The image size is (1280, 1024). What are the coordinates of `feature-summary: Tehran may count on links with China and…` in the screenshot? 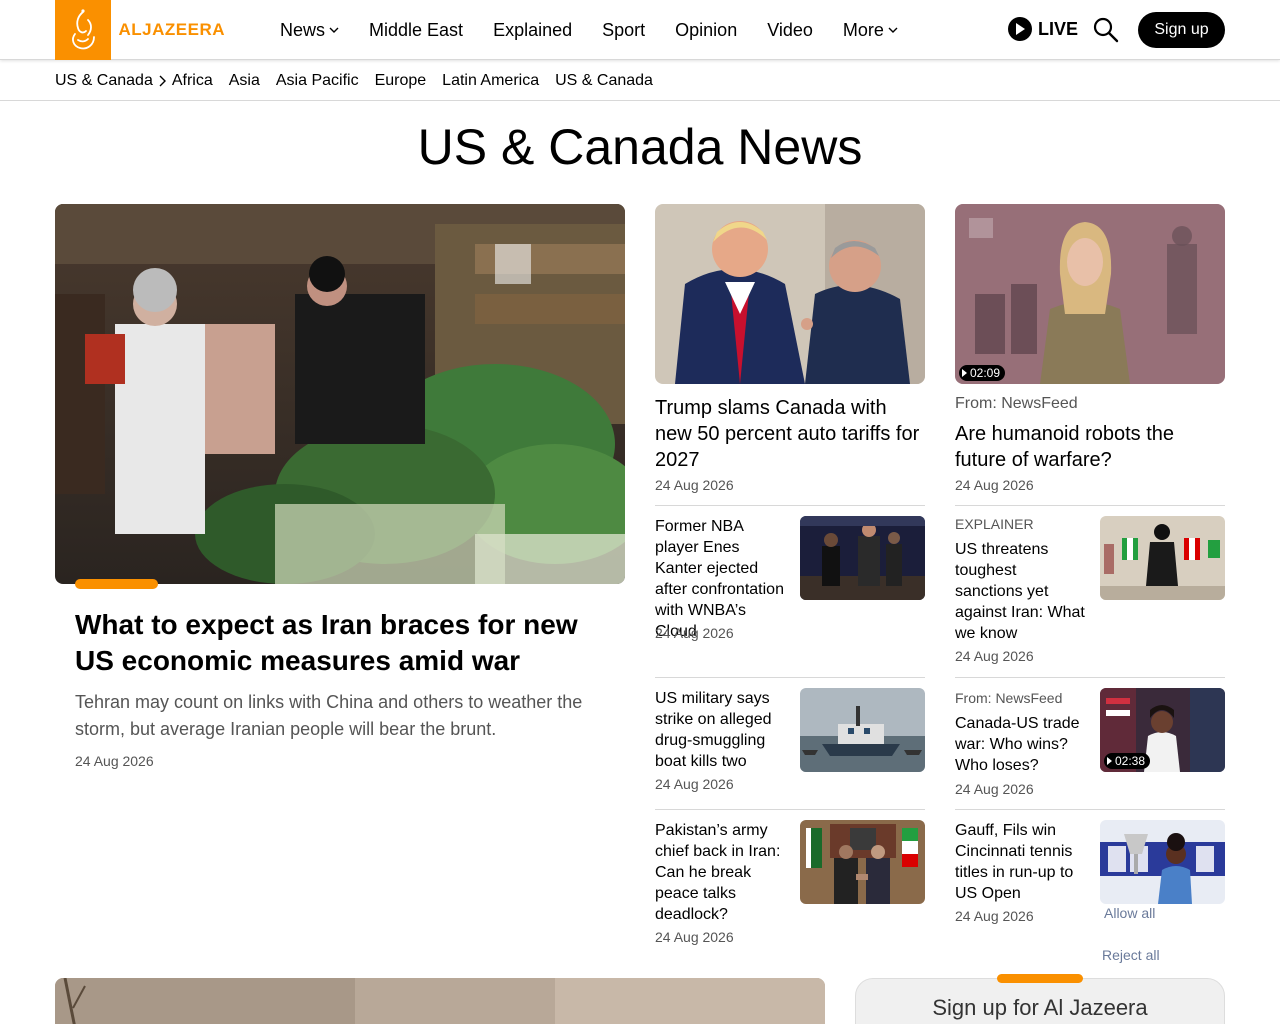 It's located at (329, 715).